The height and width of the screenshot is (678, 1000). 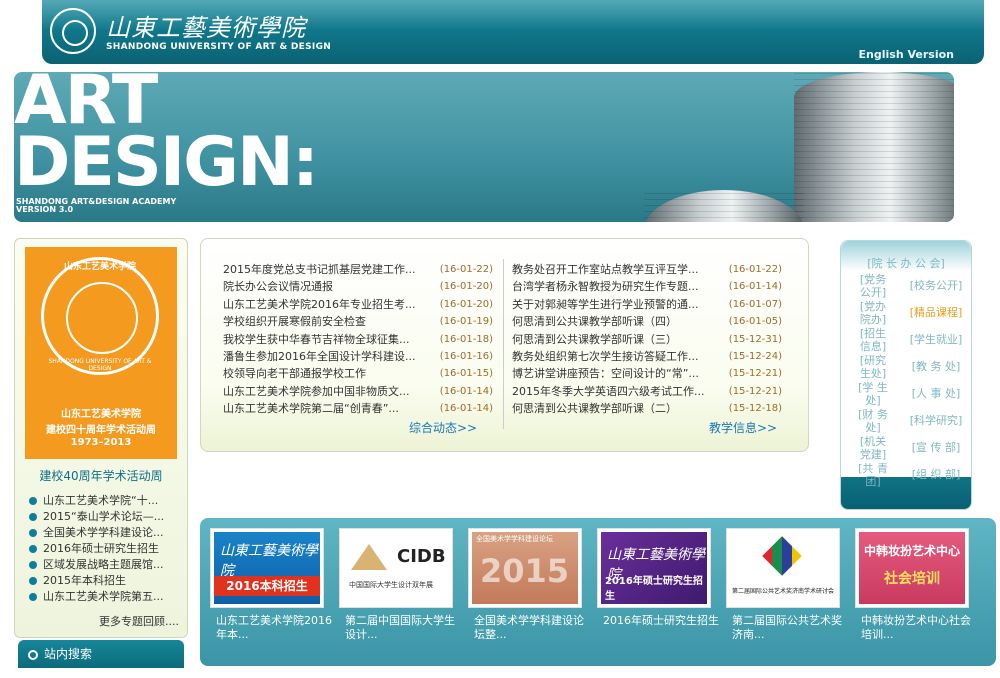 I want to click on link-party-office: [党办院办], so click(x=873, y=313).